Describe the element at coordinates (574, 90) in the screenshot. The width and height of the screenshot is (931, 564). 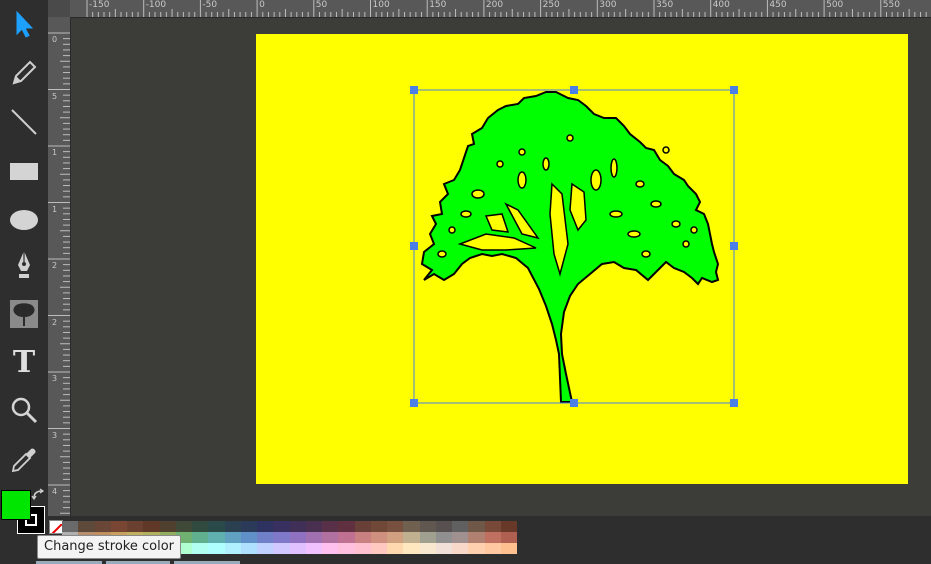
I see `resize-handle-top` at that location.